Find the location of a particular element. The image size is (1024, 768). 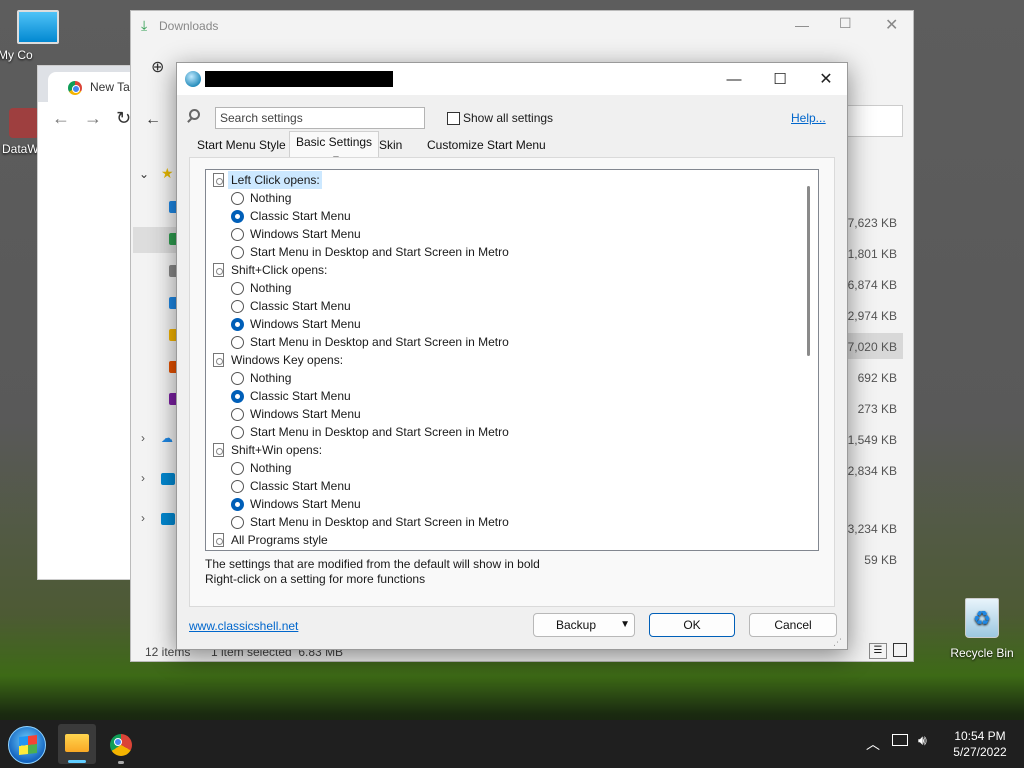

tab-customize-start-menu: Customize Start Menu is located at coordinates (486, 146).